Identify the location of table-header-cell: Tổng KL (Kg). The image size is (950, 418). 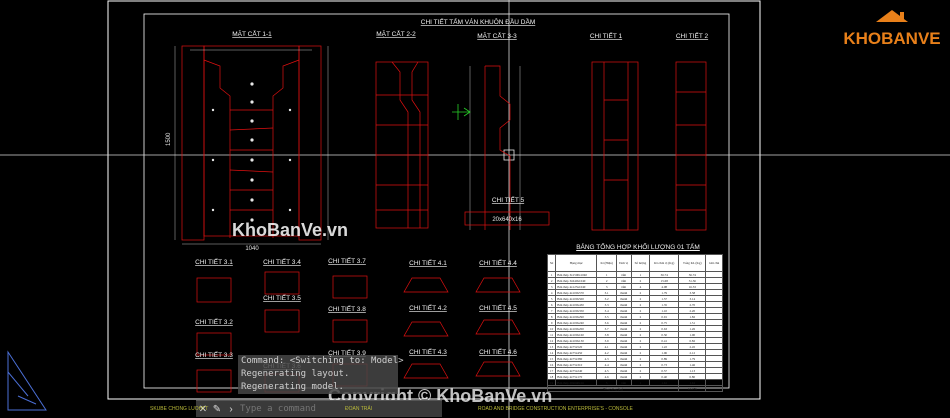
(692, 263).